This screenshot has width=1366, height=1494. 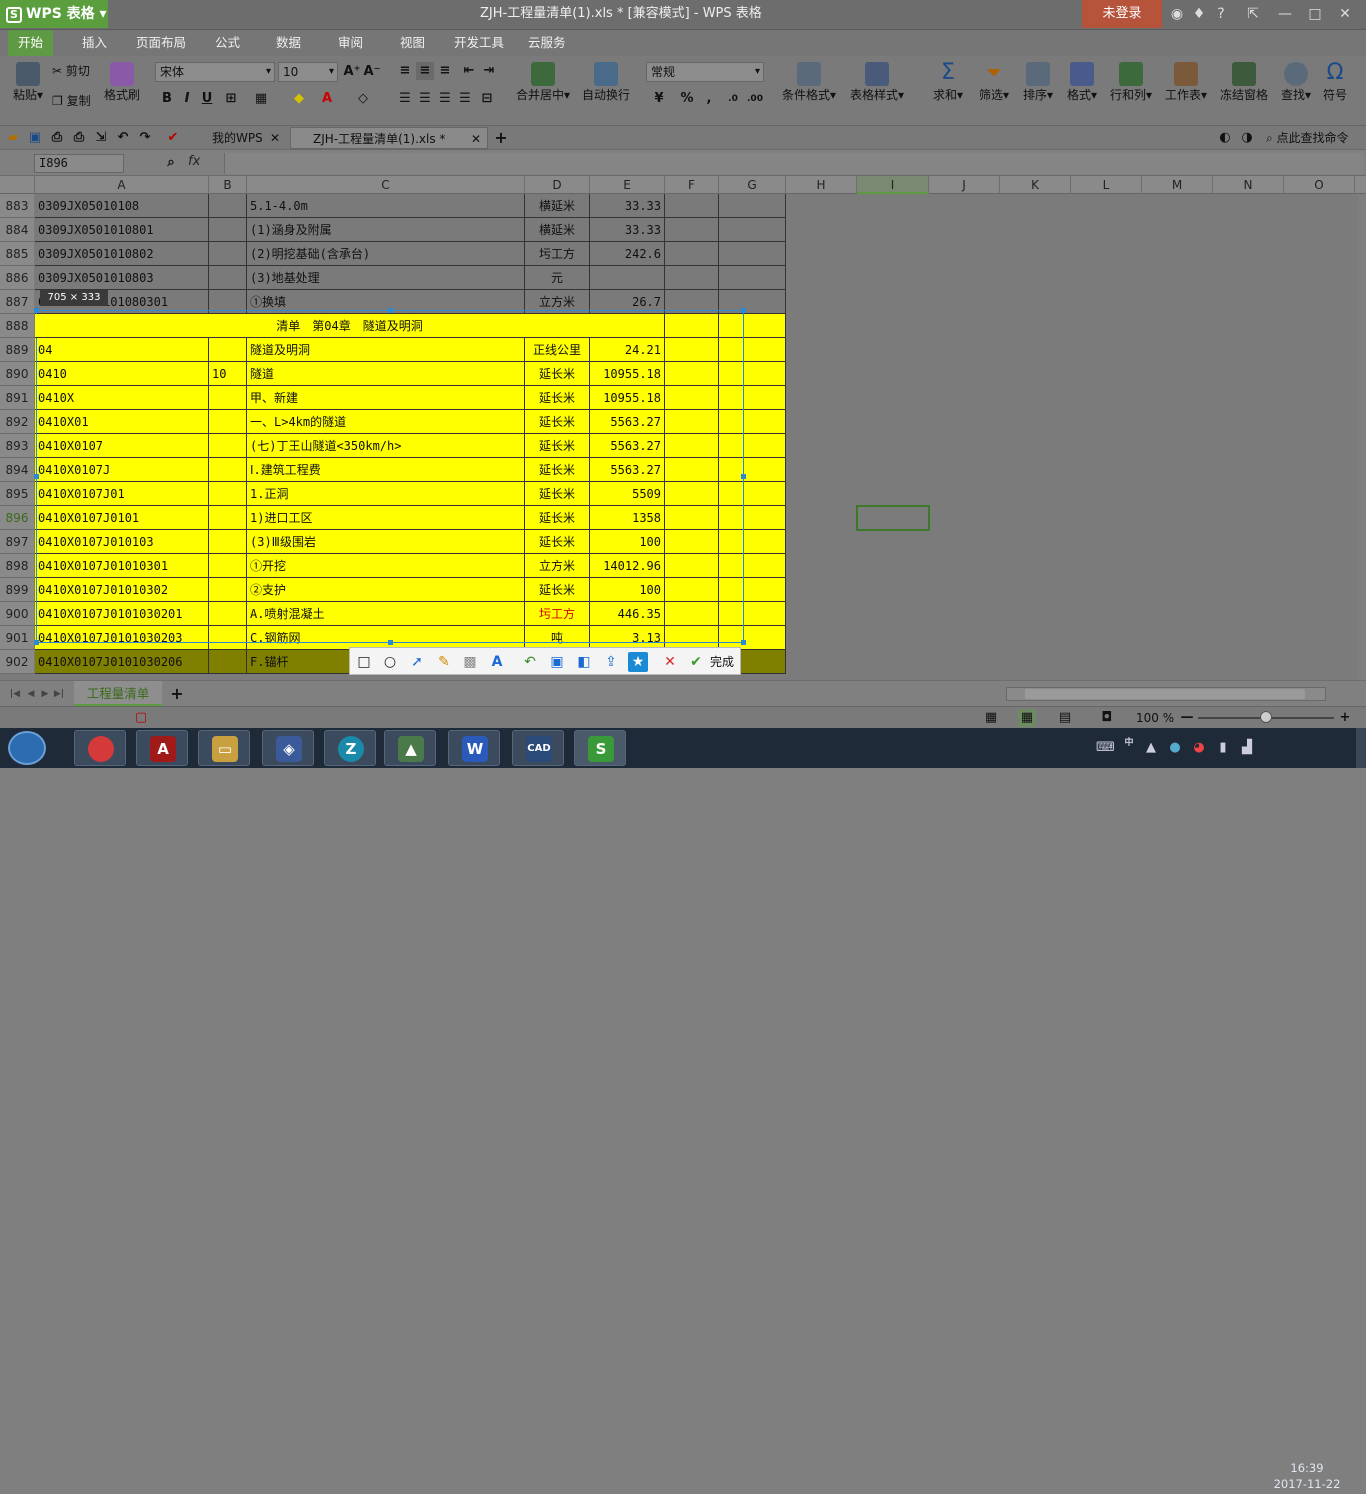 I want to click on row-header: 893, so click(x=17, y=446).